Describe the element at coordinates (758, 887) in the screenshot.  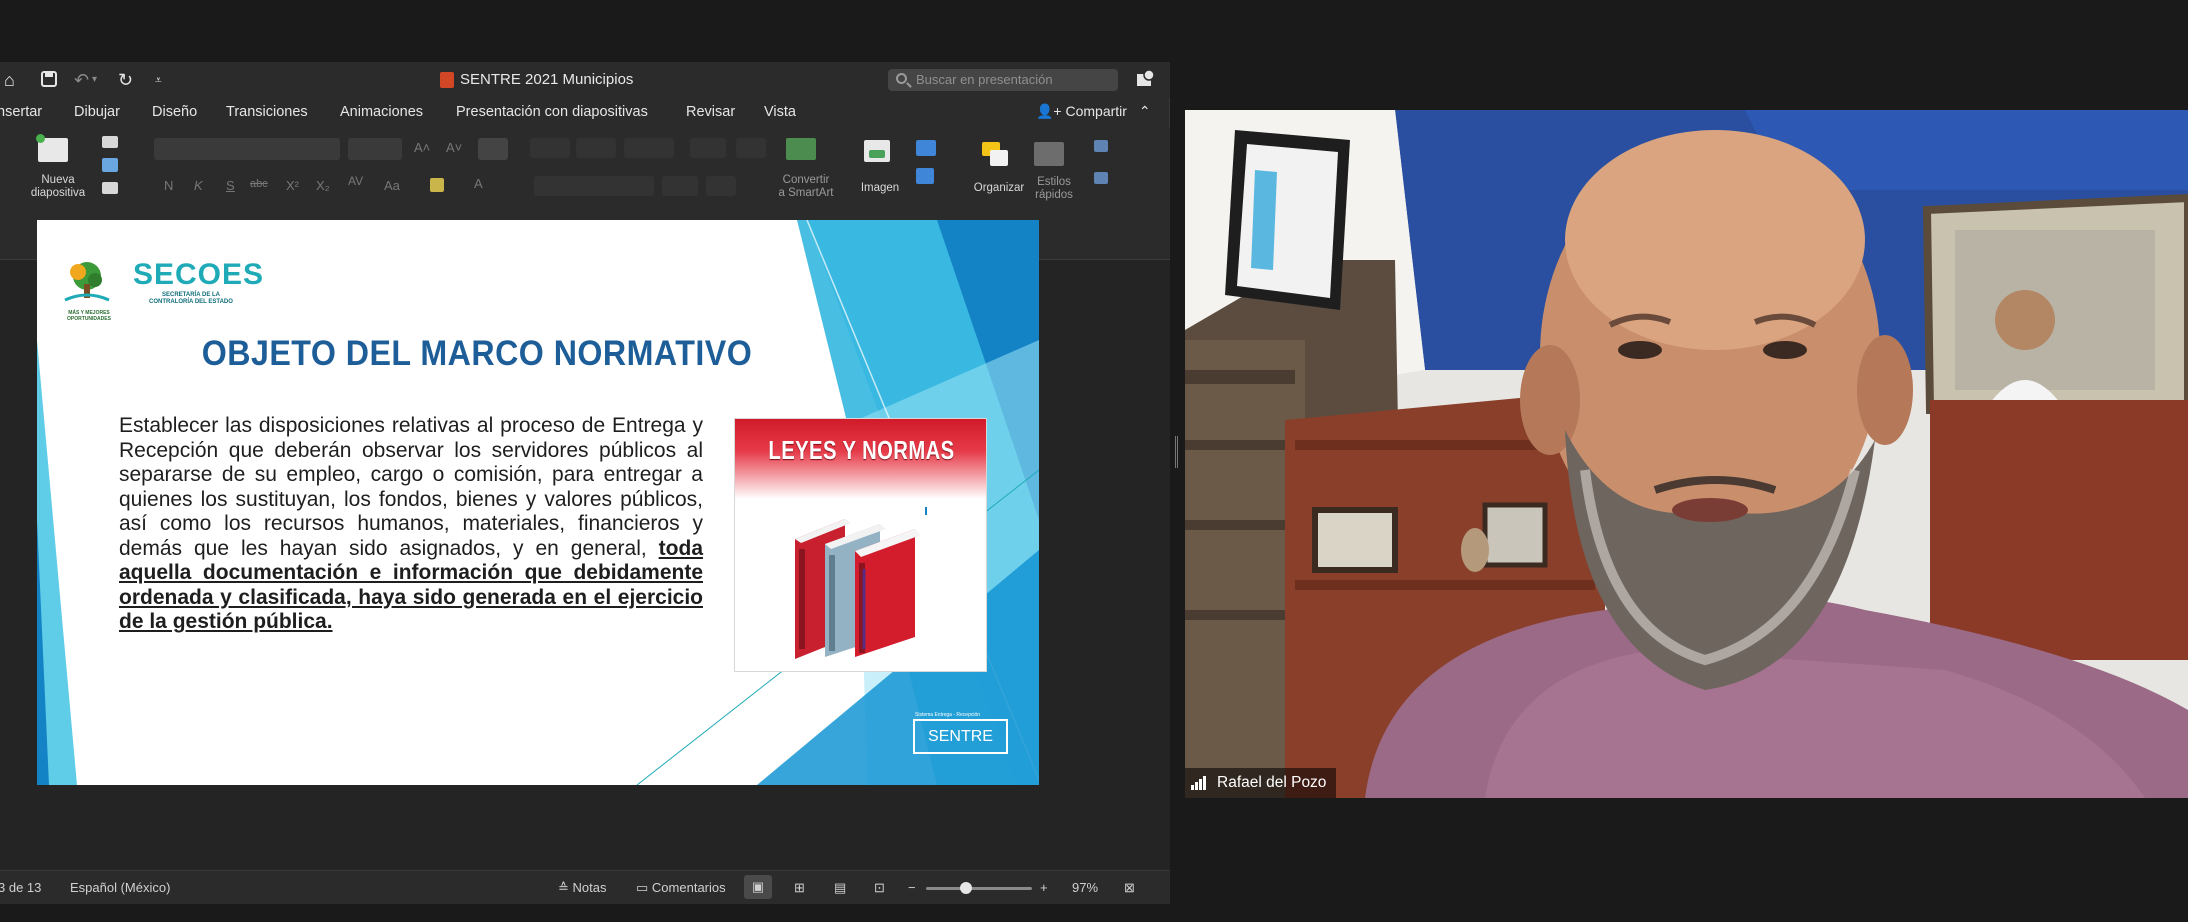
I see `normal-view-icon: ▣` at that location.